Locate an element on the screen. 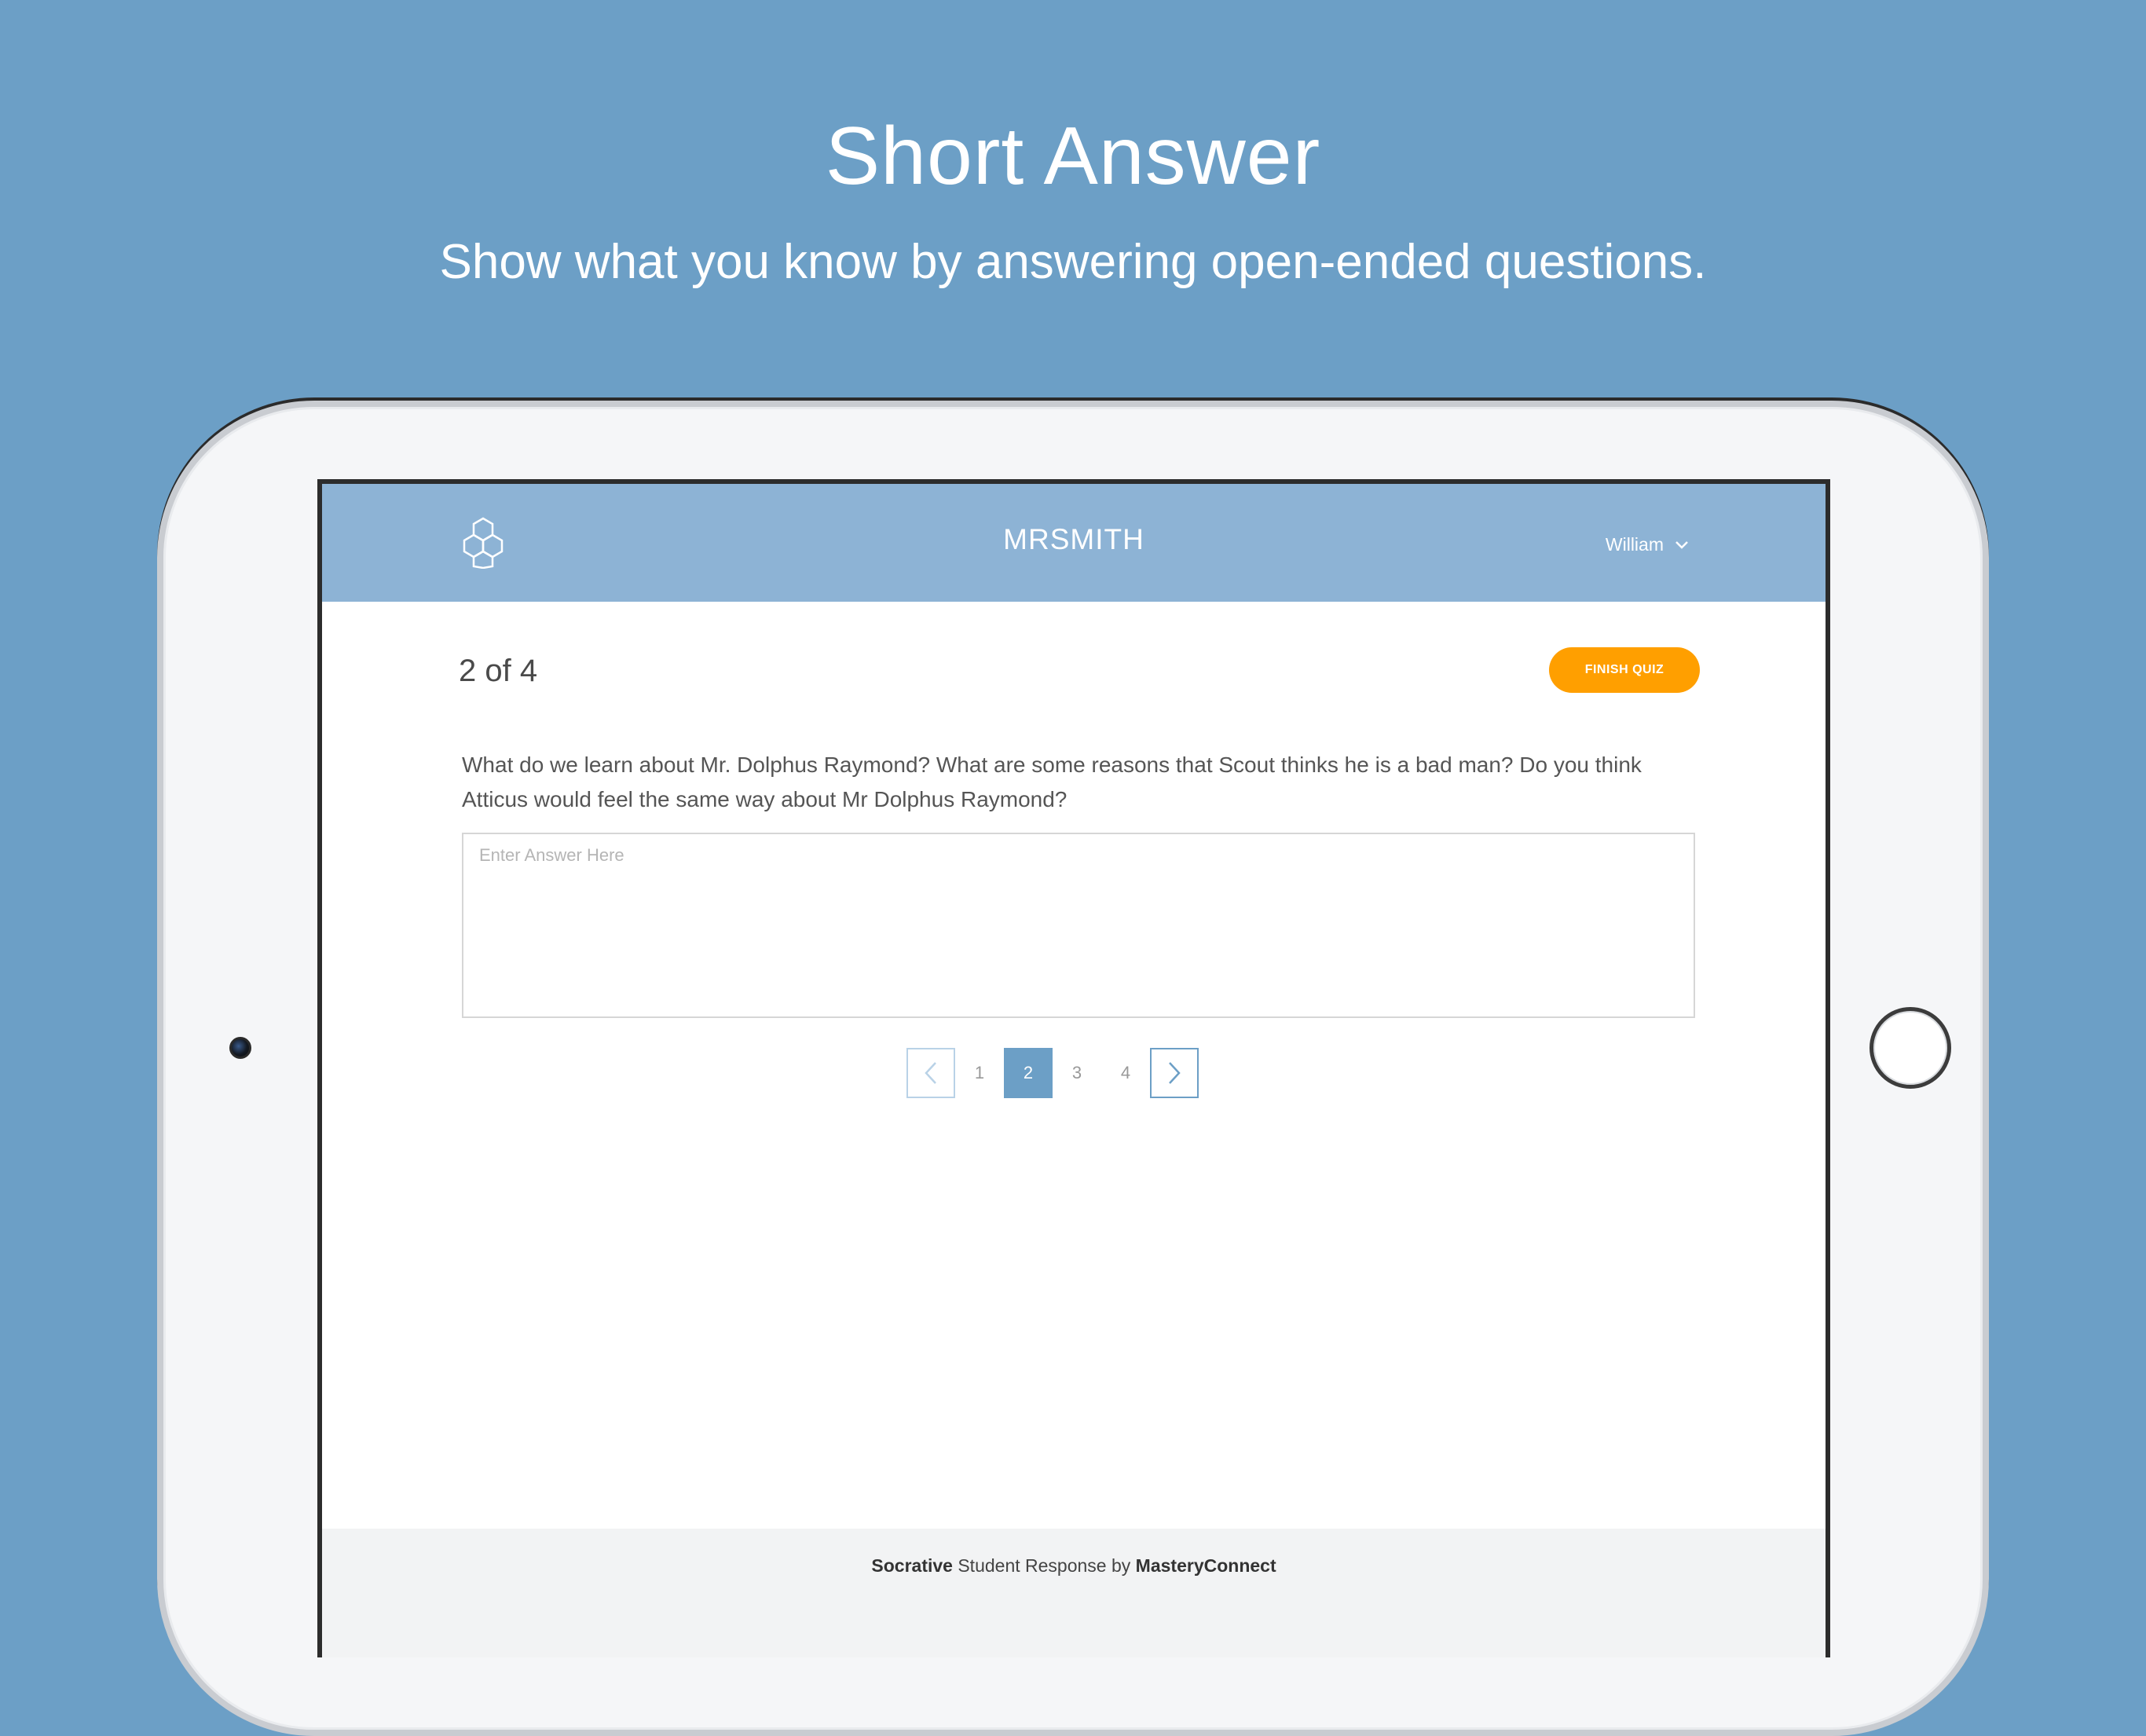 The width and height of the screenshot is (2146, 1736). user-menu: William is located at coordinates (1647, 544).